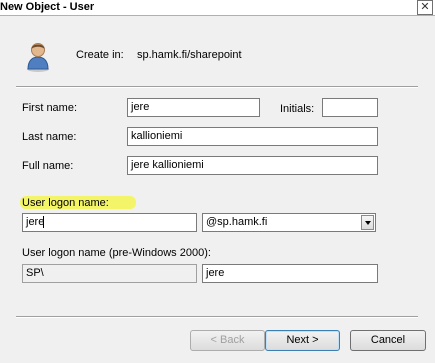 This screenshot has height=363, width=435. I want to click on separator-top, so click(217, 87).